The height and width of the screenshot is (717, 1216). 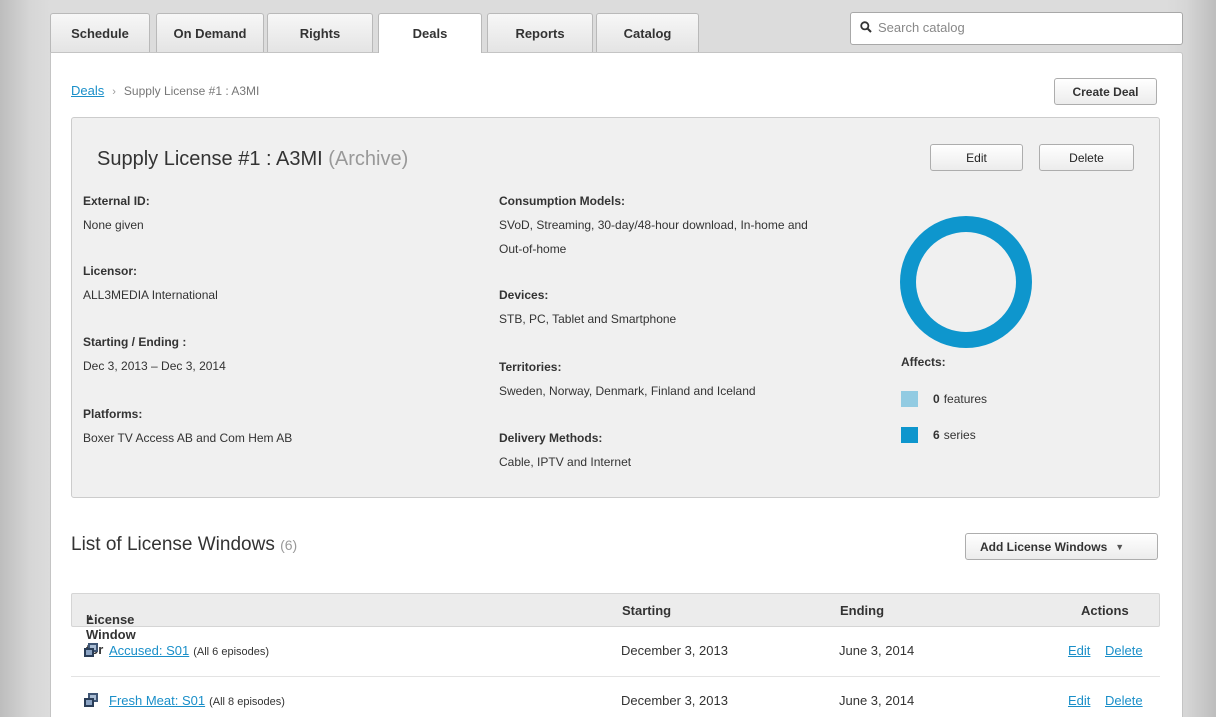 What do you see at coordinates (551, 438) in the screenshot?
I see `delivery-methods-label: Delivery Methods:` at bounding box center [551, 438].